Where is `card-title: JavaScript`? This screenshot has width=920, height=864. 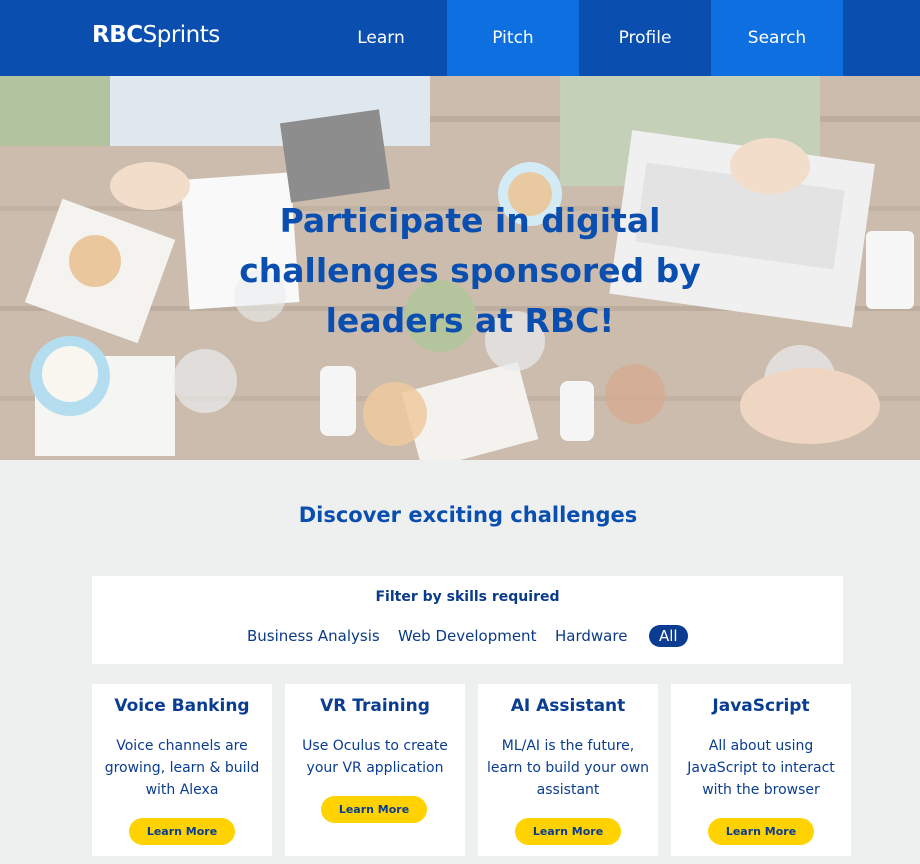 card-title: JavaScript is located at coordinates (761, 706).